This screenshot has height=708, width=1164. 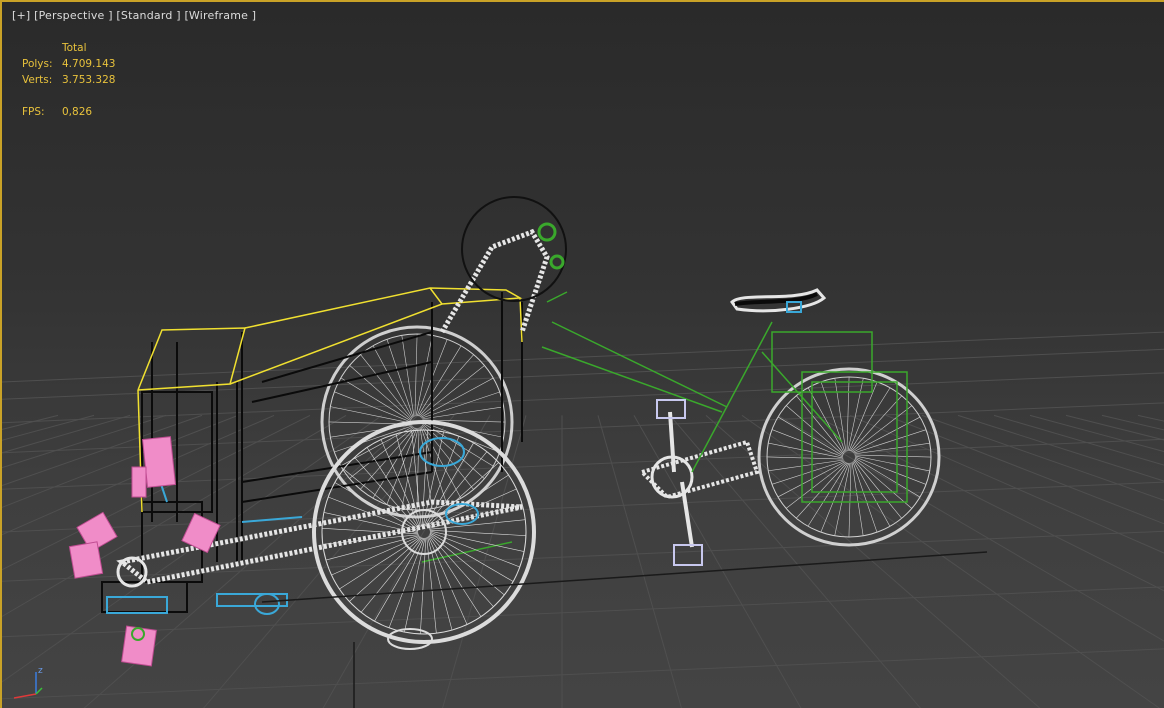 What do you see at coordinates (74, 48) in the screenshot?
I see `stats-total-header: Total` at bounding box center [74, 48].